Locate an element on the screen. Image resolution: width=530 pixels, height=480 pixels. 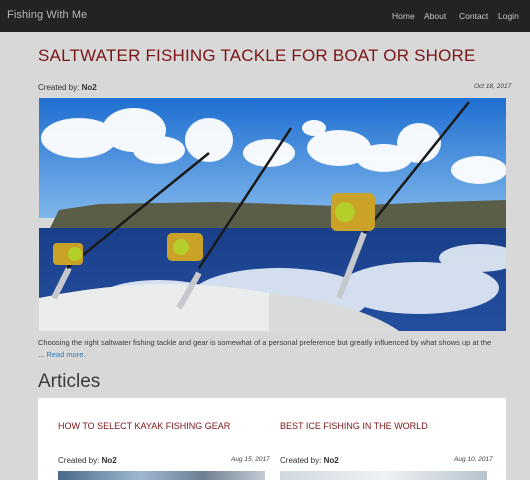
article-title: HOW TO SELECT KAYAK FISHING GEAR is located at coordinates (144, 426).